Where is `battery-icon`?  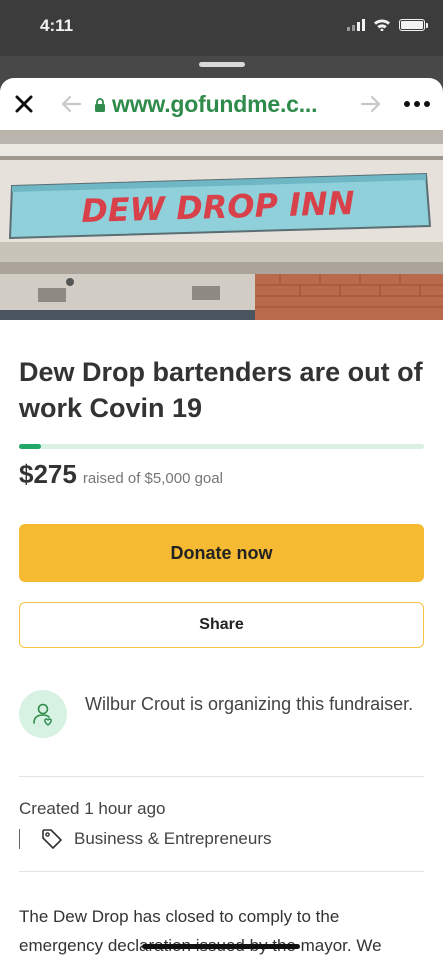 battery-icon is located at coordinates (413, 24).